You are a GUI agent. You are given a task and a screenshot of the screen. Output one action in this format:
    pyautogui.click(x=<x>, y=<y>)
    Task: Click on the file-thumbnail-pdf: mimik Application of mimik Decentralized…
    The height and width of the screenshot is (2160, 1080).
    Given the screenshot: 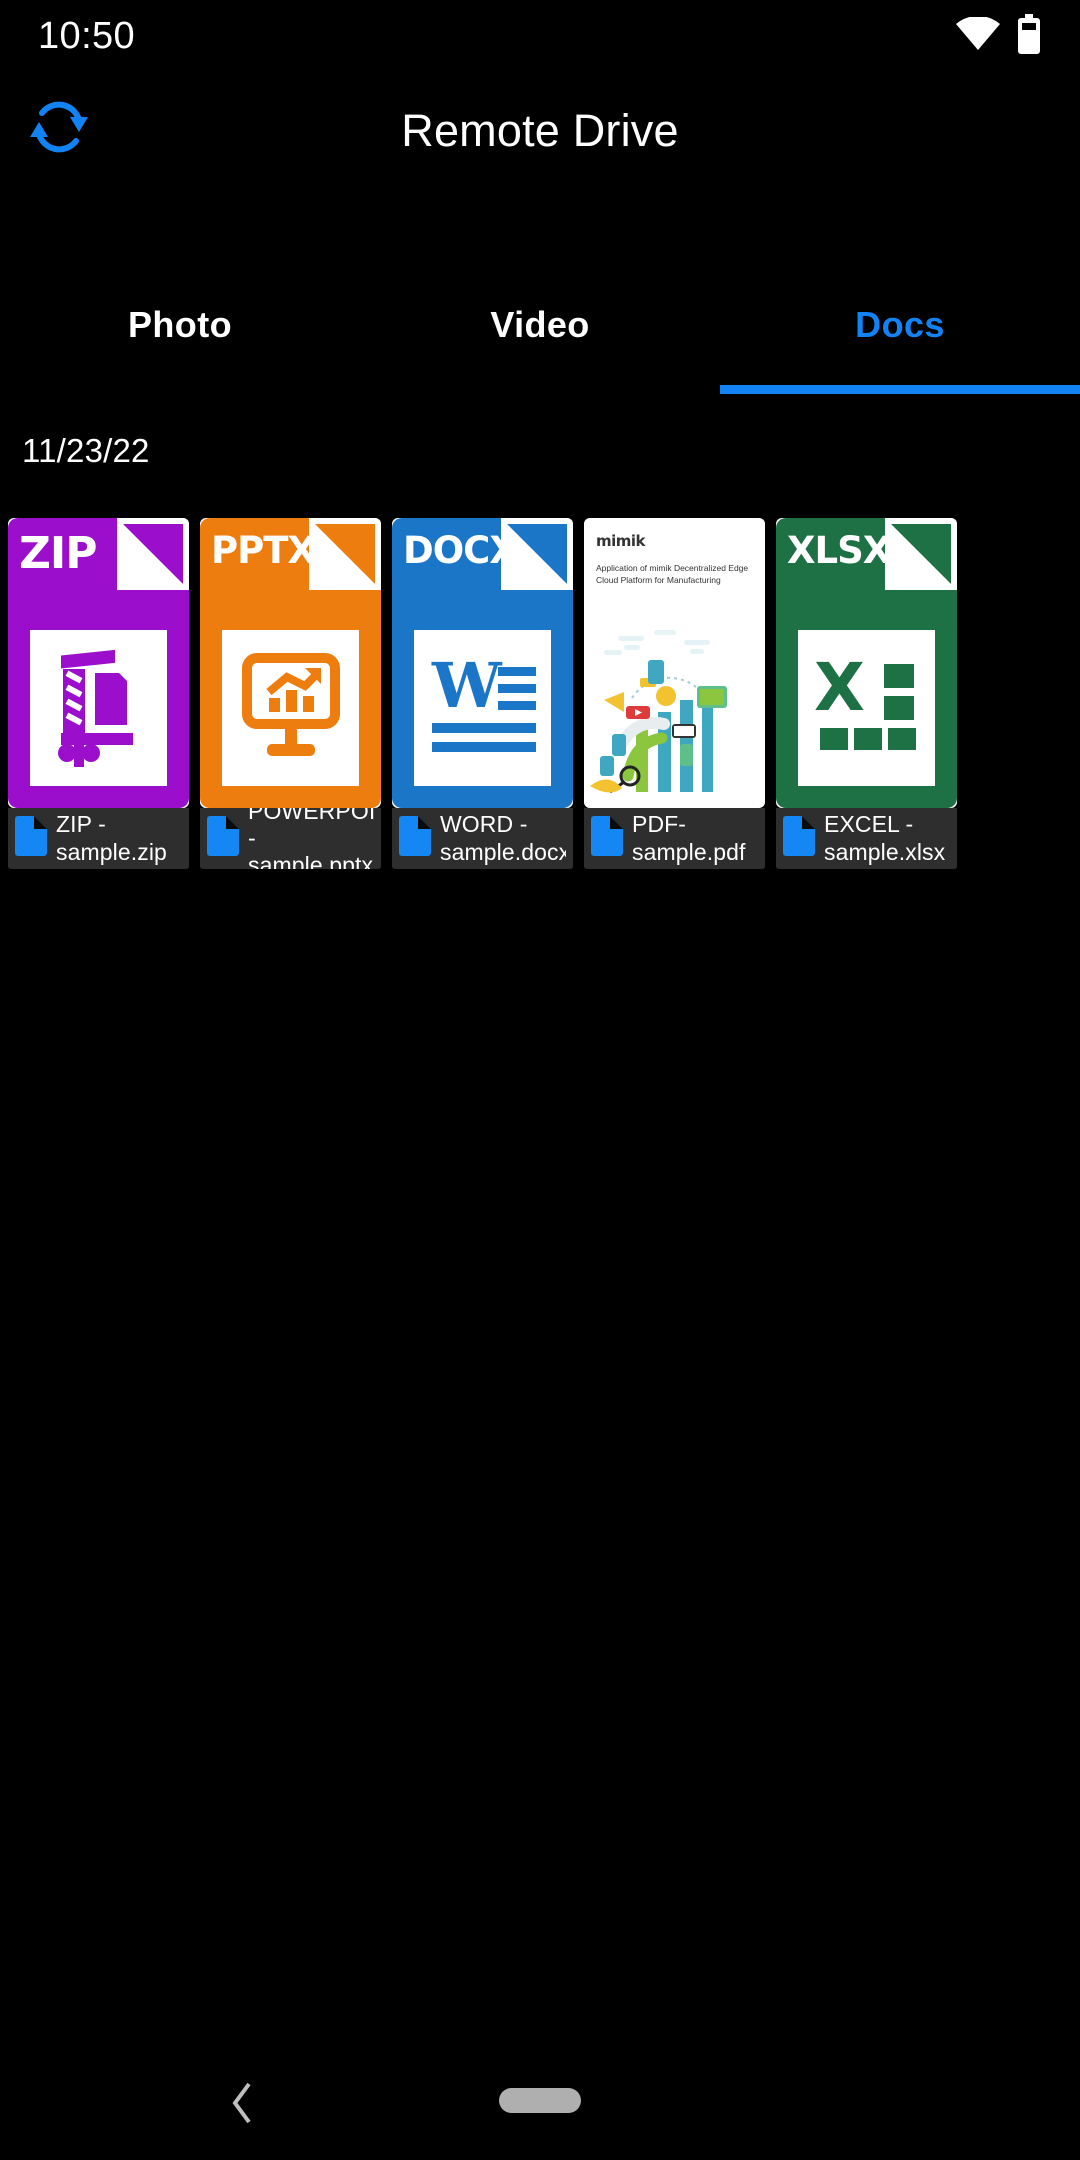 What is the action you would take?
    pyautogui.click(x=674, y=663)
    